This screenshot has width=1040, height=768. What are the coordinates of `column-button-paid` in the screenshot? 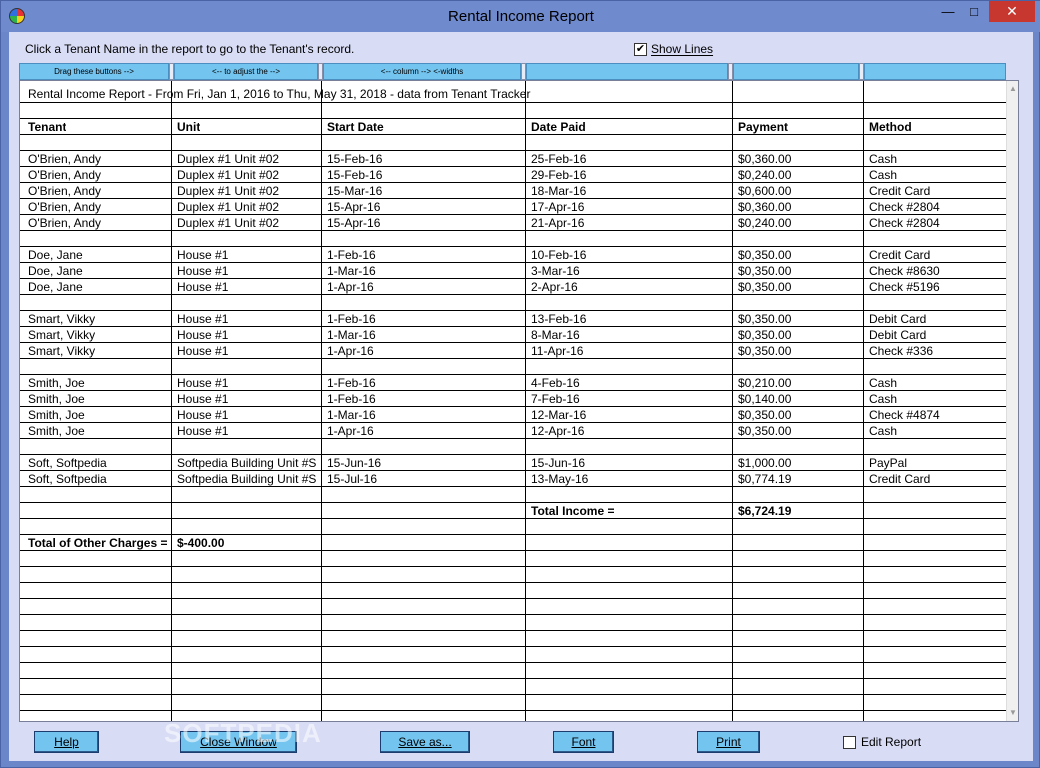 It's located at (627, 71).